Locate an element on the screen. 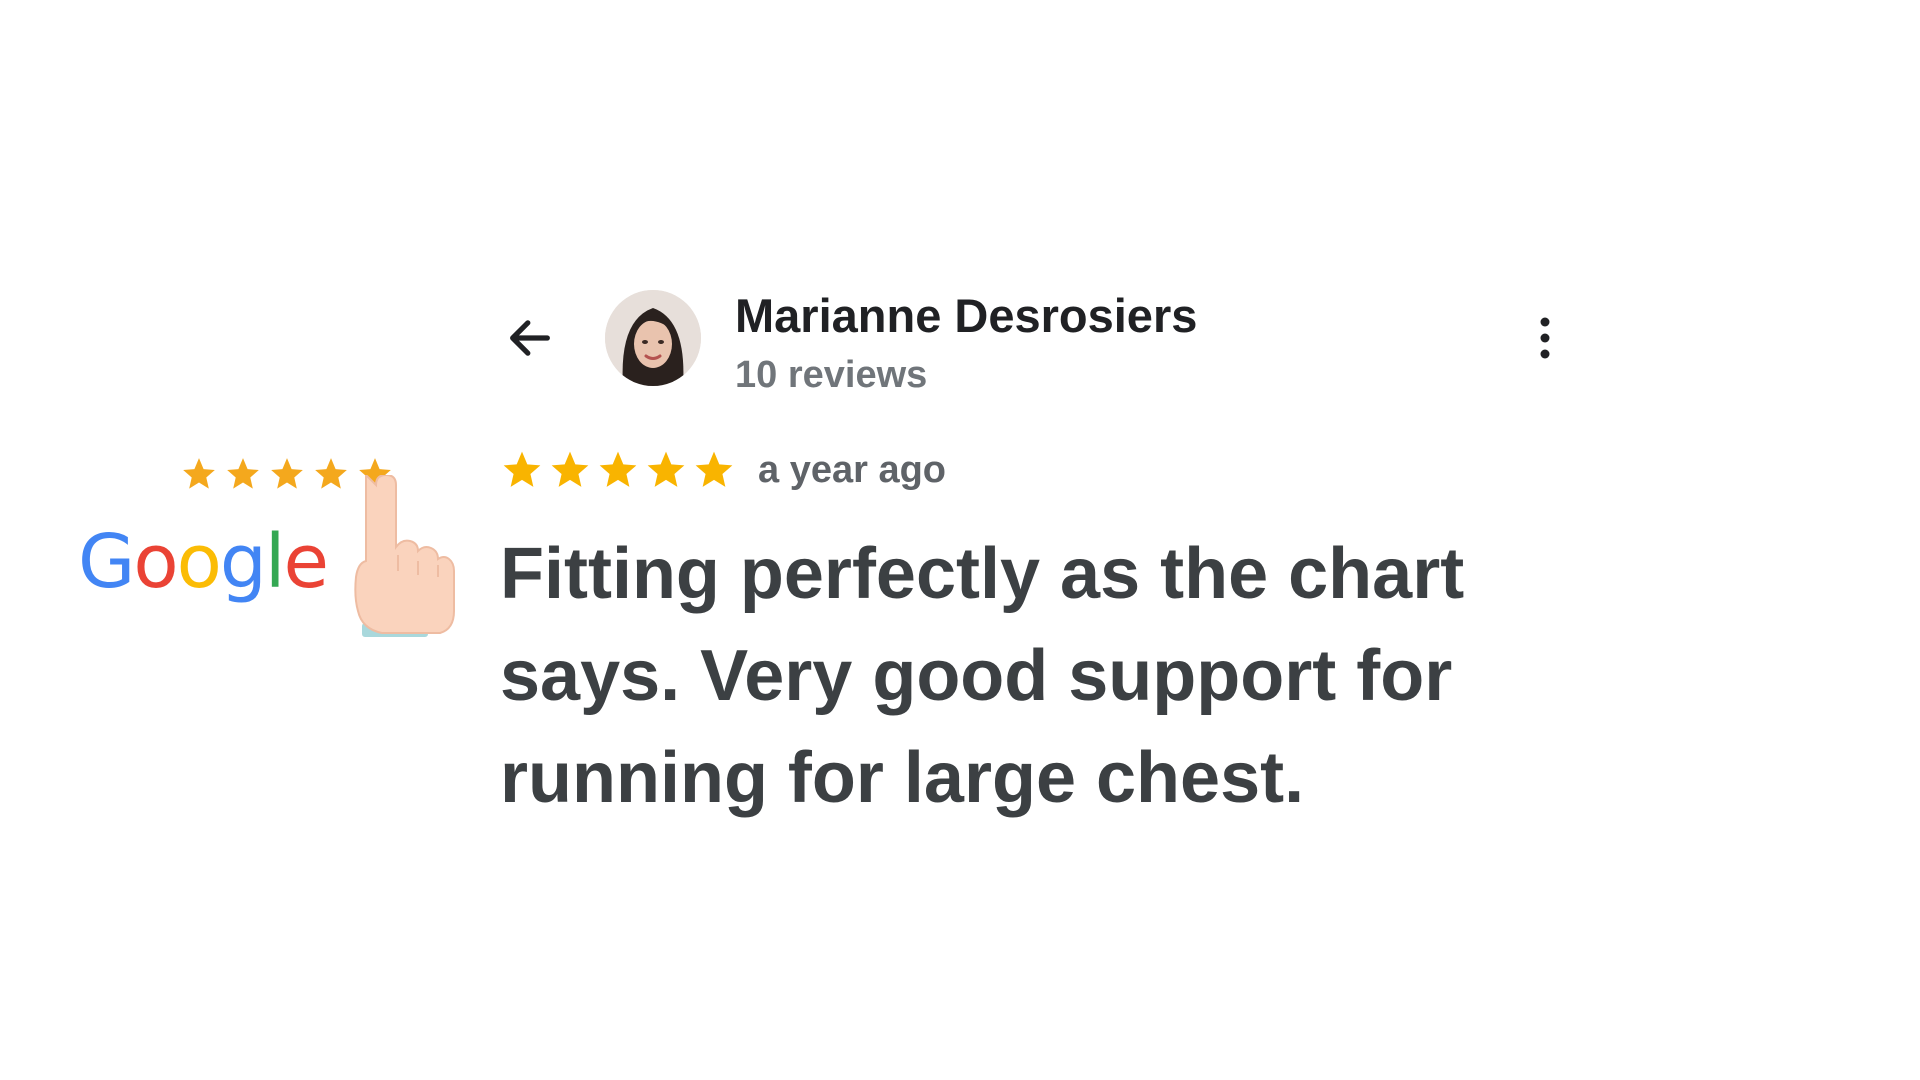 This screenshot has height=1080, width=1920. more-vert-icon is located at coordinates (1545, 338).